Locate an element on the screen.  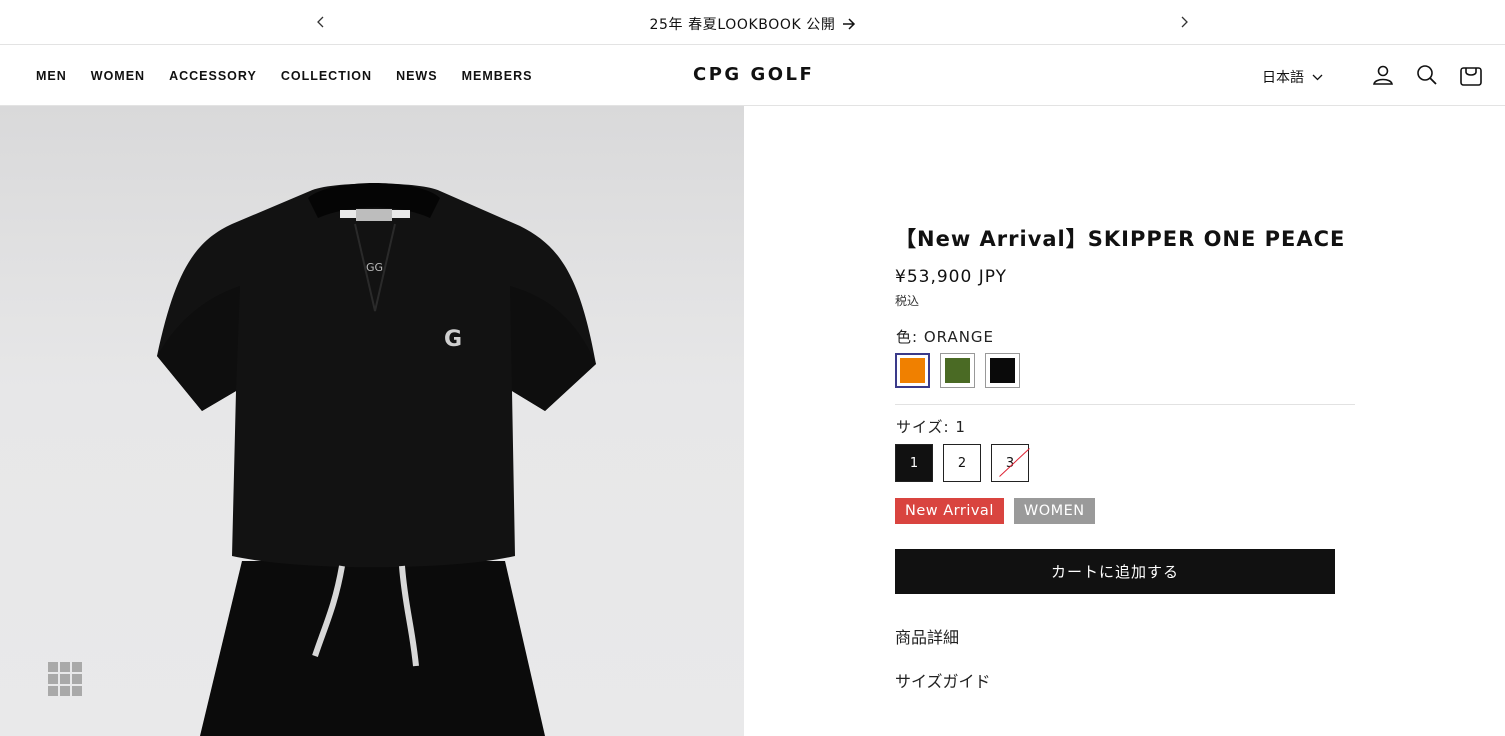
nav-item-women: WOMEN is located at coordinates (118, 76).